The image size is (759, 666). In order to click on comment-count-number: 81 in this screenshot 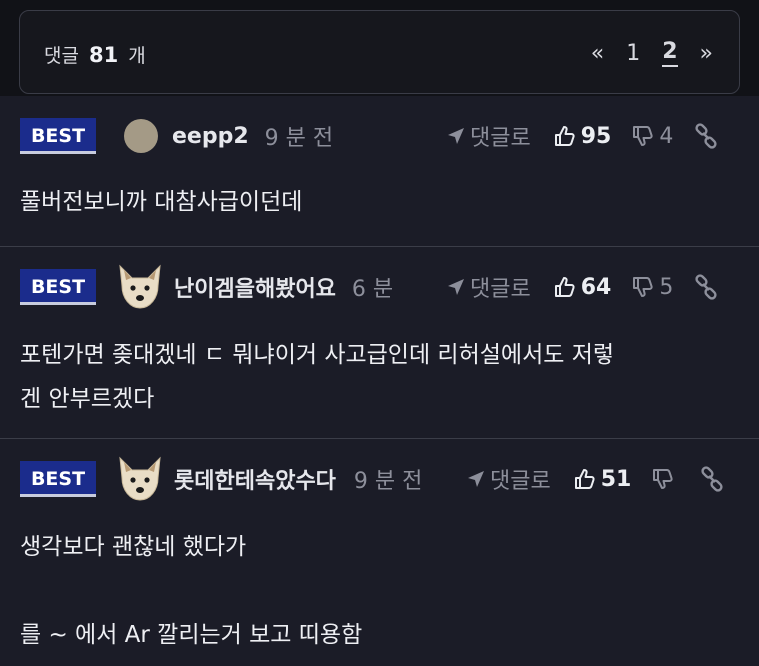, I will do `click(104, 55)`.